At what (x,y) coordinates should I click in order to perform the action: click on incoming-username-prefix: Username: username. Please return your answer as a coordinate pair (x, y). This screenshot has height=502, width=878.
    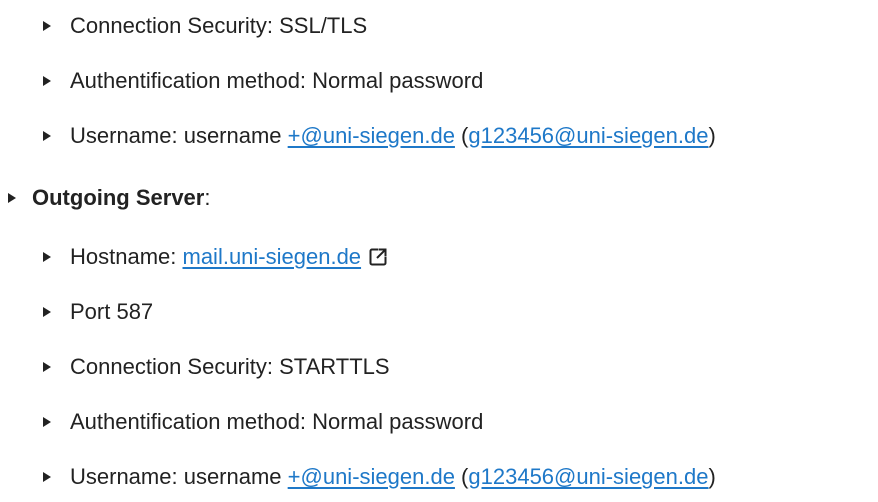
    Looking at the image, I should click on (179, 135).